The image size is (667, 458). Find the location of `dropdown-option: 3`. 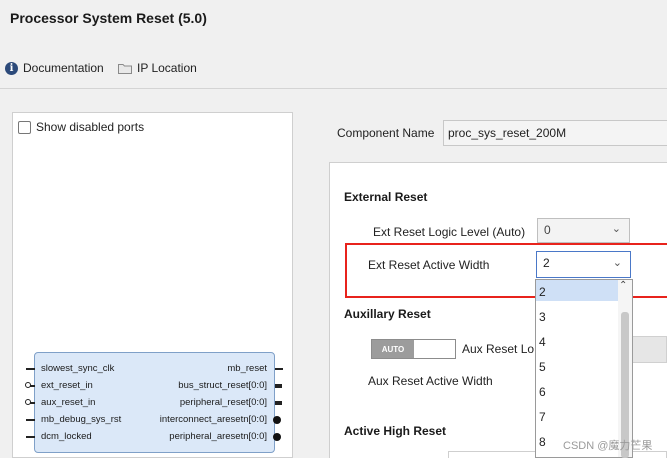

dropdown-option: 3 is located at coordinates (542, 317).